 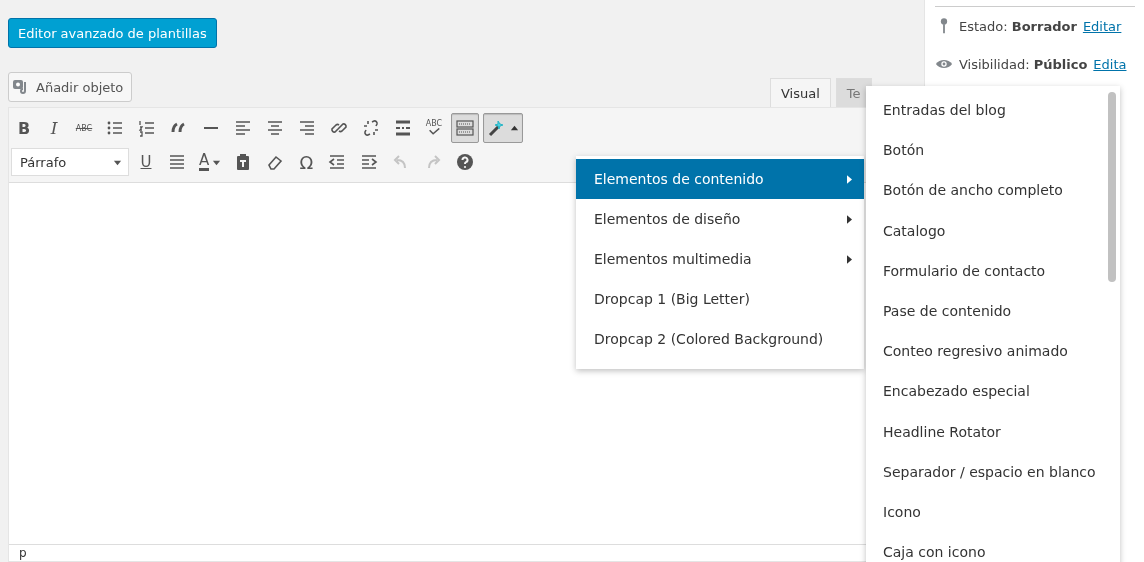 What do you see at coordinates (993, 431) in the screenshot?
I see `submenu-item: Headline Rotator` at bounding box center [993, 431].